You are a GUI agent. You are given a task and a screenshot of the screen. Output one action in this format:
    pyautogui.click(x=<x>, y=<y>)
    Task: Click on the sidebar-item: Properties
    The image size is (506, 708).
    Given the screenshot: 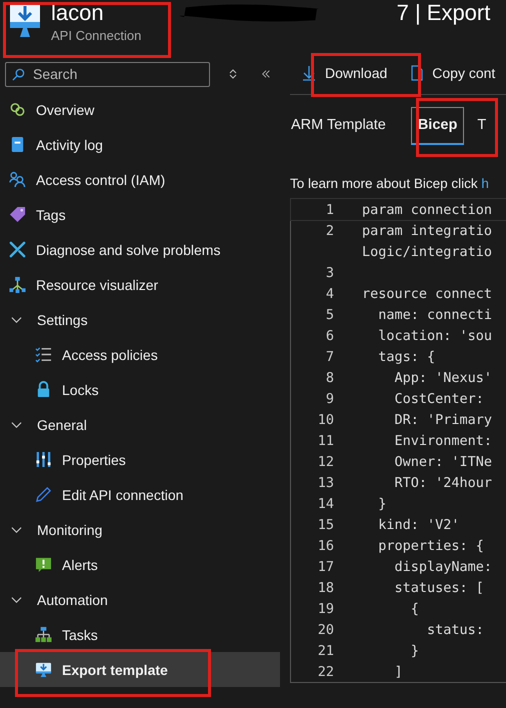 What is the action you would take?
    pyautogui.click(x=140, y=459)
    